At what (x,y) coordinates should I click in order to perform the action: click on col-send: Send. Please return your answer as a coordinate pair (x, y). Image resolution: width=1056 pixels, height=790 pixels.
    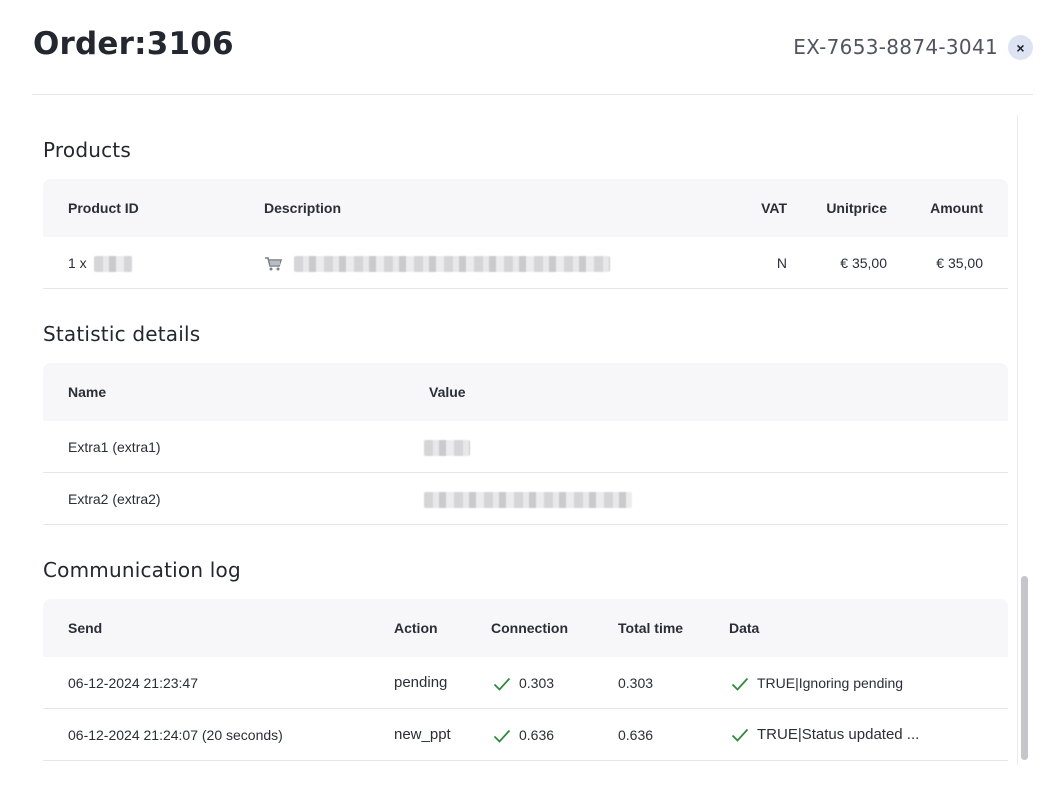
    Looking at the image, I should click on (85, 628).